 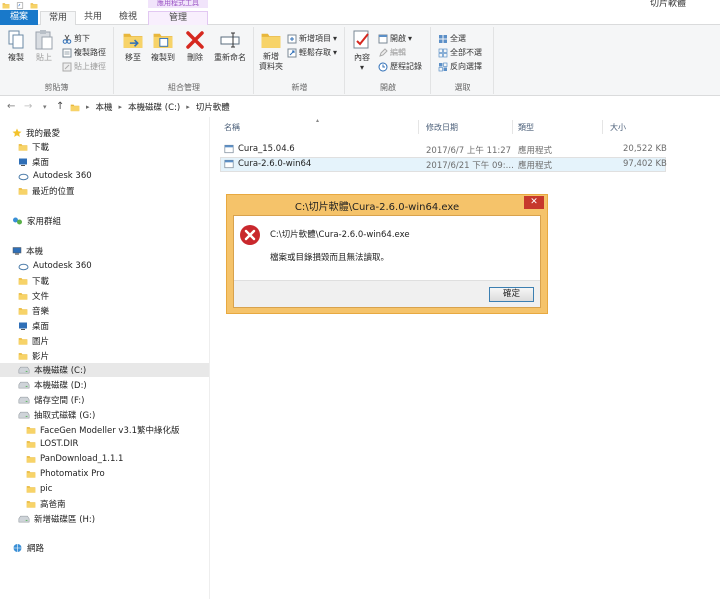 What do you see at coordinates (460, 52) in the screenshot?
I see `select-none-button: 全部不選` at bounding box center [460, 52].